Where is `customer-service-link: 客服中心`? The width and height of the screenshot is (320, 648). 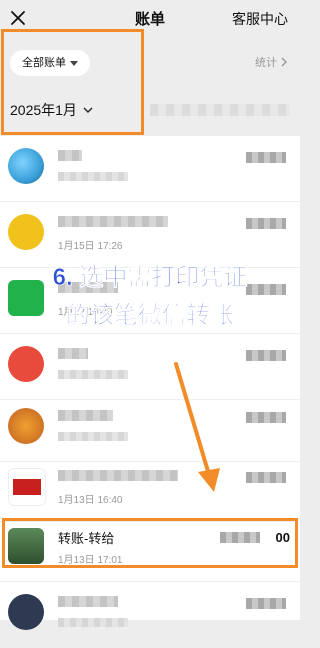
customer-service-link: 客服中心 is located at coordinates (260, 19).